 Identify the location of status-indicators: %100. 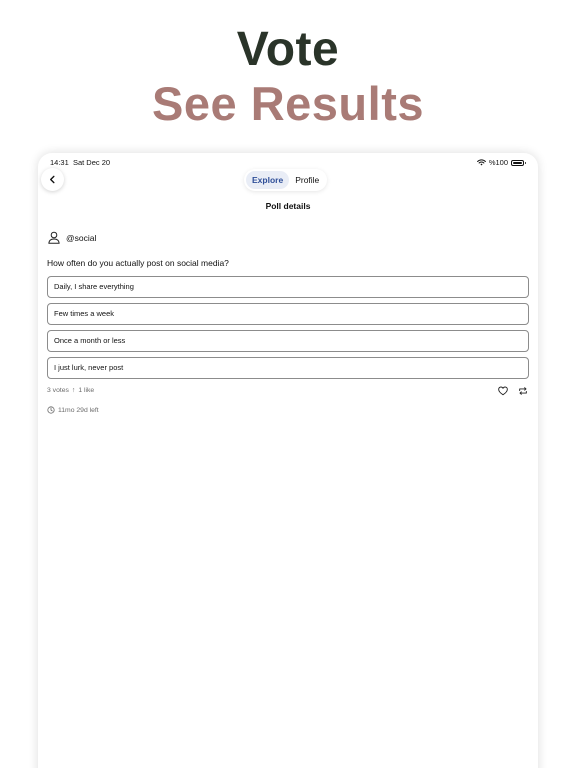
(501, 162).